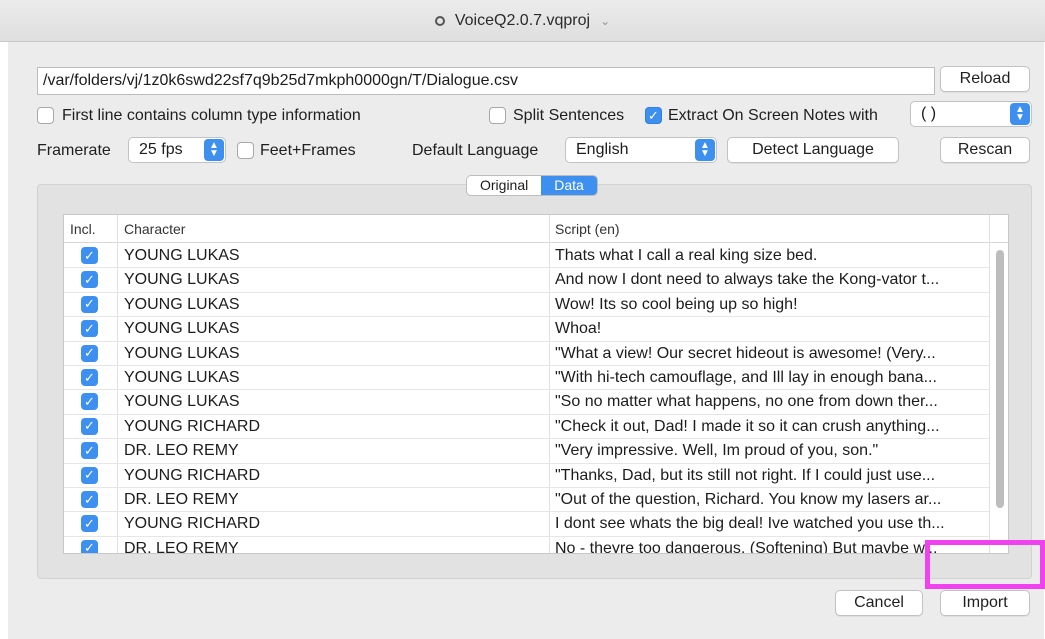  What do you see at coordinates (83, 229) in the screenshot?
I see `column-header-incl: Incl.` at bounding box center [83, 229].